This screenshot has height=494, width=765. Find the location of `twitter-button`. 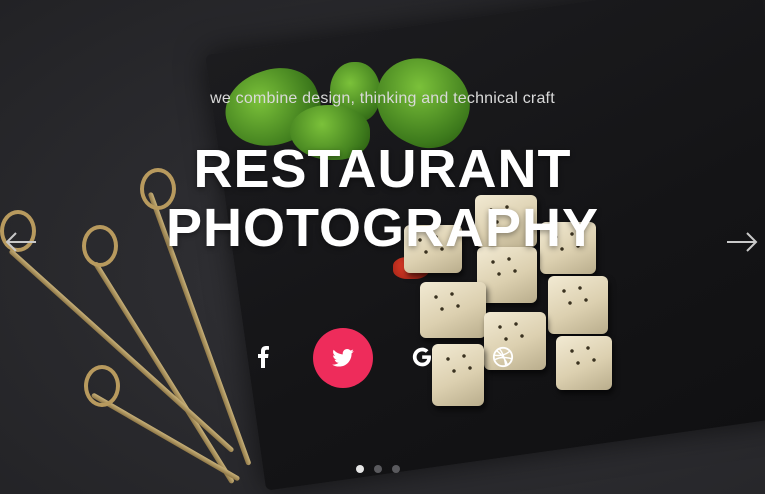

twitter-button is located at coordinates (343, 358).